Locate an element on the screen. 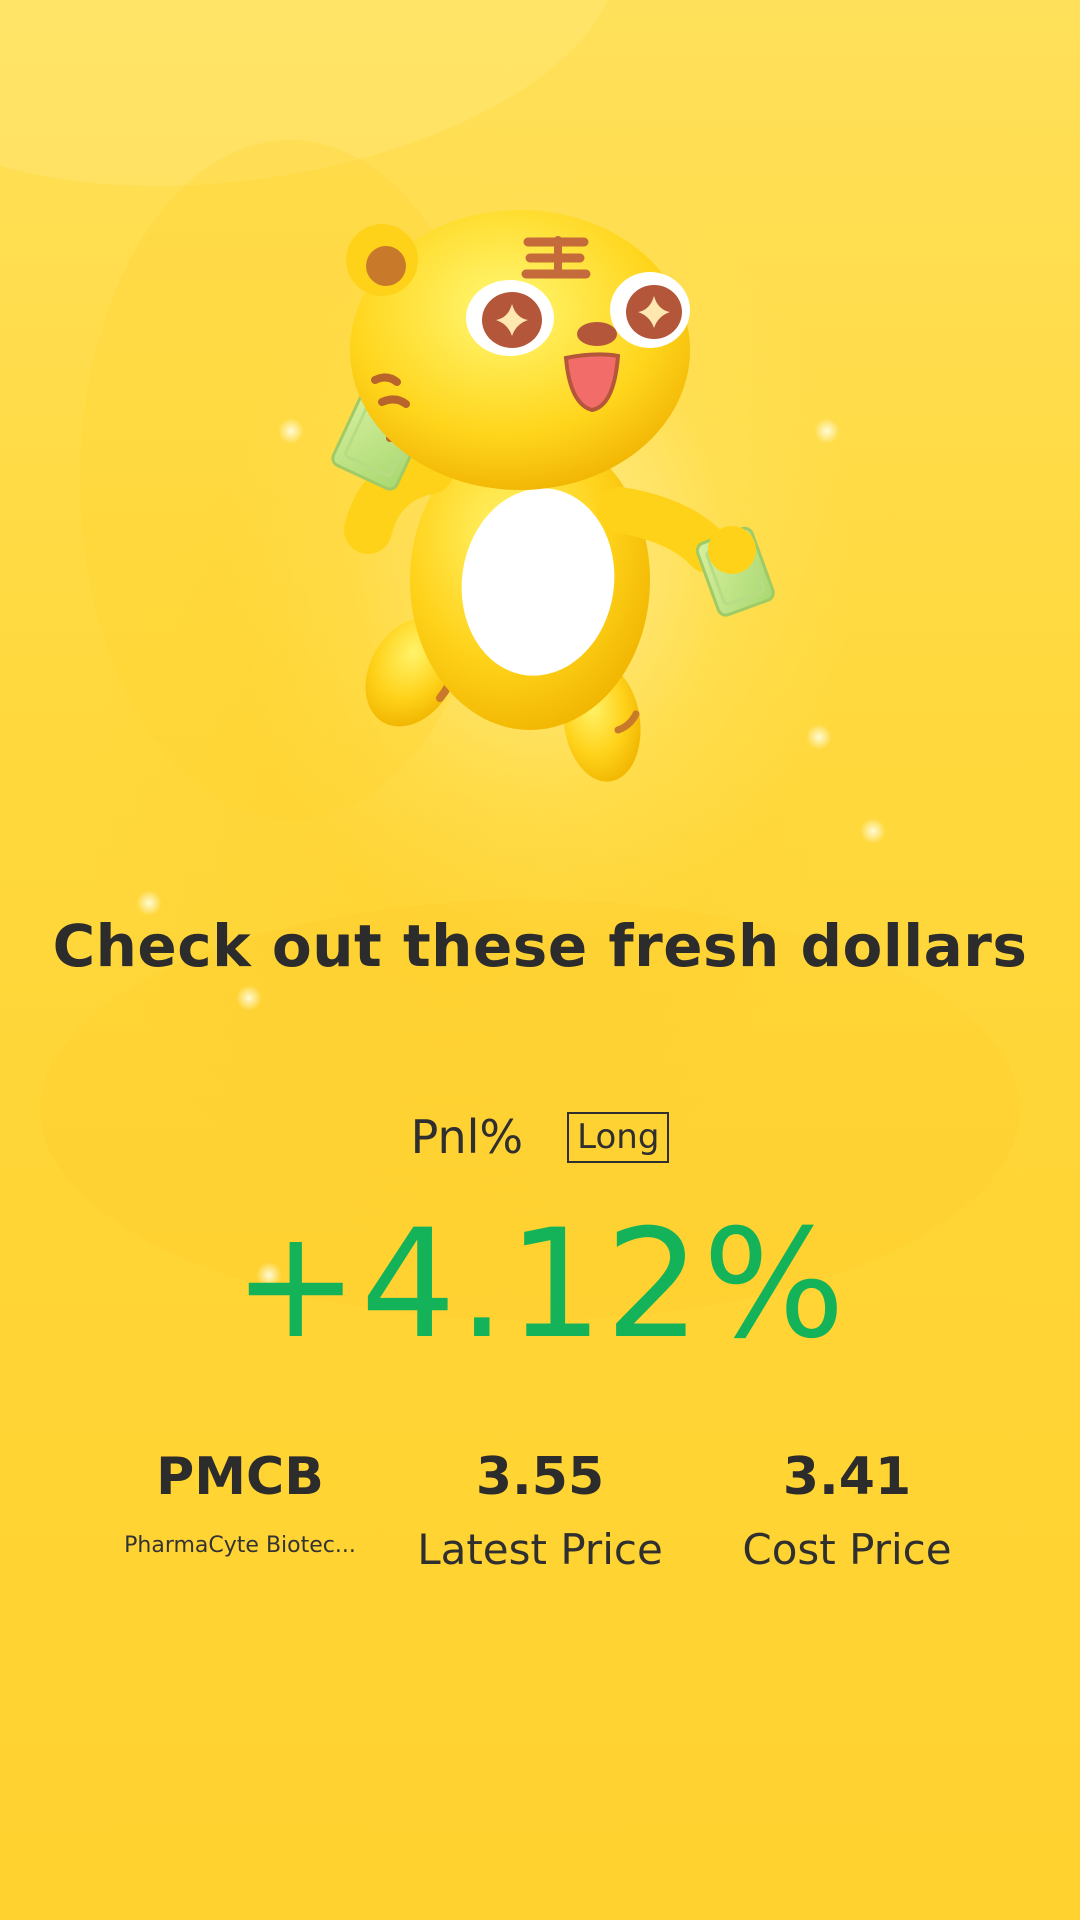 Image resolution: width=1080 pixels, height=1920 pixels. position-badge: Long is located at coordinates (618, 1137).